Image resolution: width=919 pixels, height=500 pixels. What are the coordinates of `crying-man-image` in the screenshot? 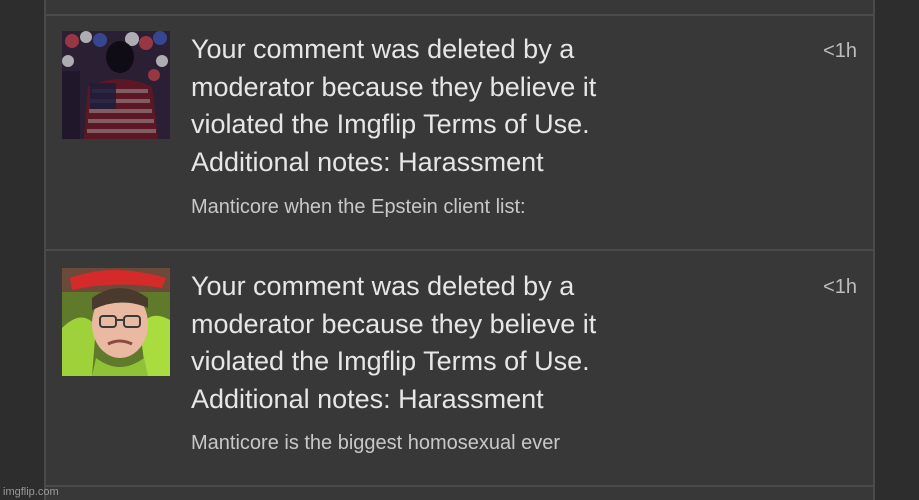 It's located at (116, 322).